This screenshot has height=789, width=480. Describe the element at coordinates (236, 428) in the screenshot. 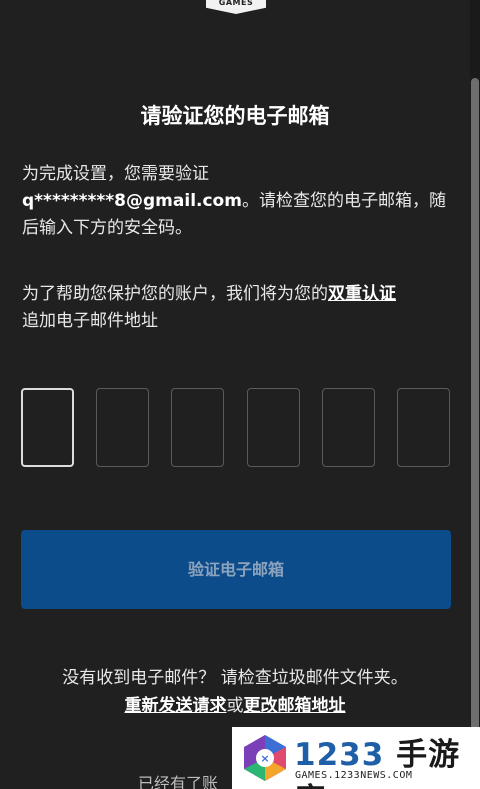

I see `security-code-inputs` at that location.